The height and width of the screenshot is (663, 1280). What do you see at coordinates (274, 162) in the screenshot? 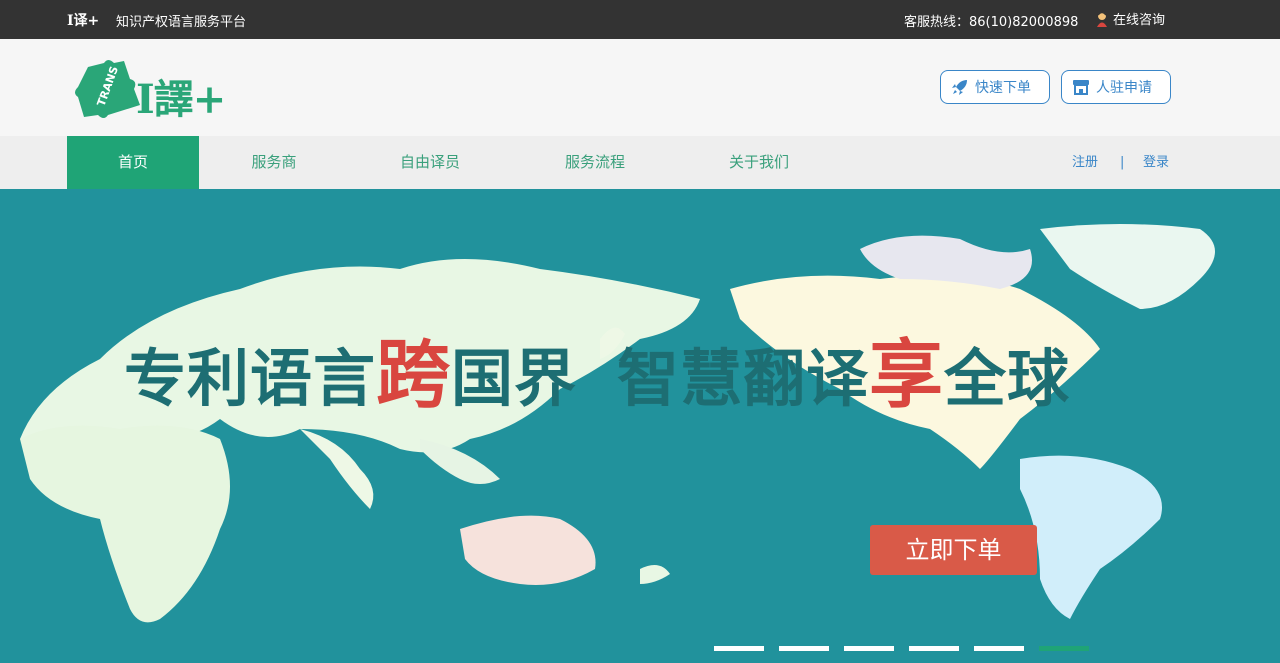
I see `nav-item-providers: 服务商` at bounding box center [274, 162].